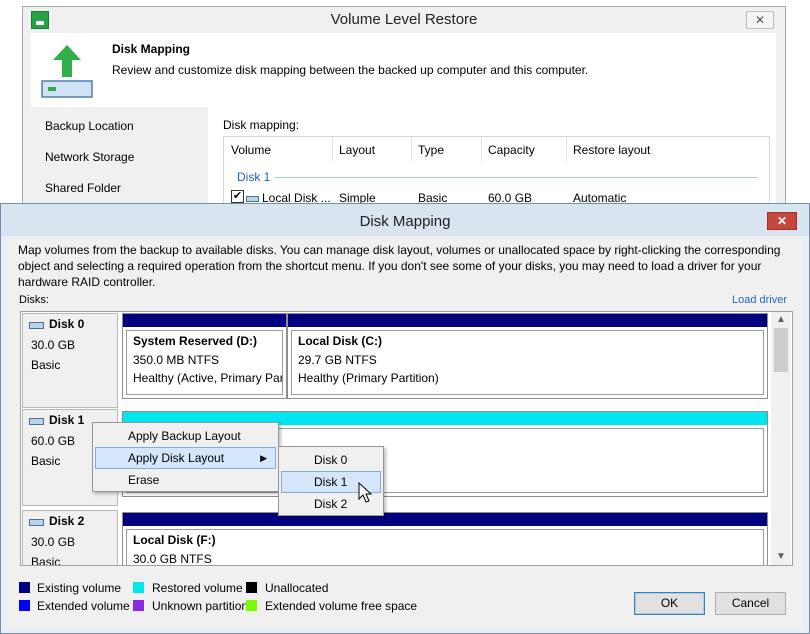 Image resolution: width=810 pixels, height=634 pixels. What do you see at coordinates (340, 341) in the screenshot?
I see `volume-name: Local Disk (C:)` at bounding box center [340, 341].